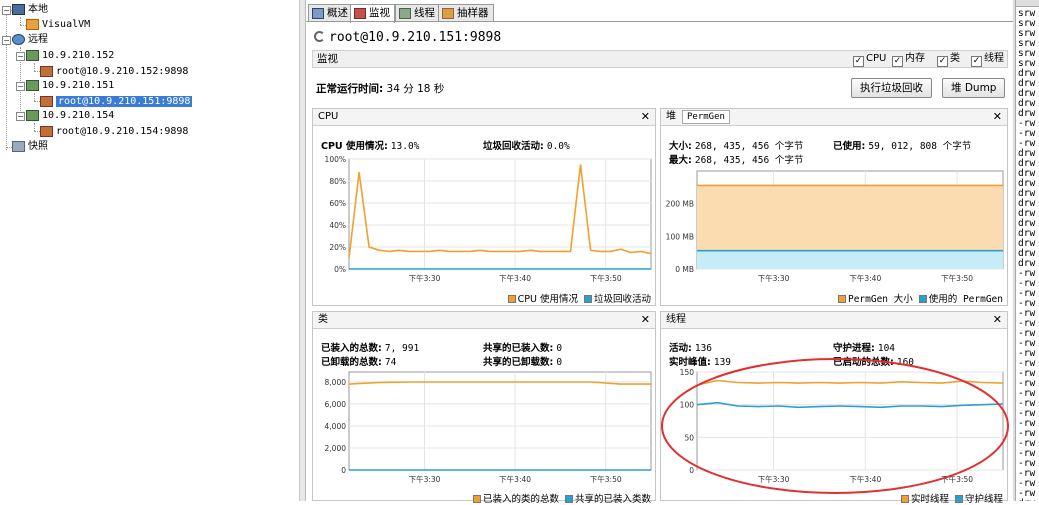 Image resolution: width=1039 pixels, height=505 pixels. I want to click on permgen-max-stat: 最大: 268, 435, 456 个字节, so click(736, 160).